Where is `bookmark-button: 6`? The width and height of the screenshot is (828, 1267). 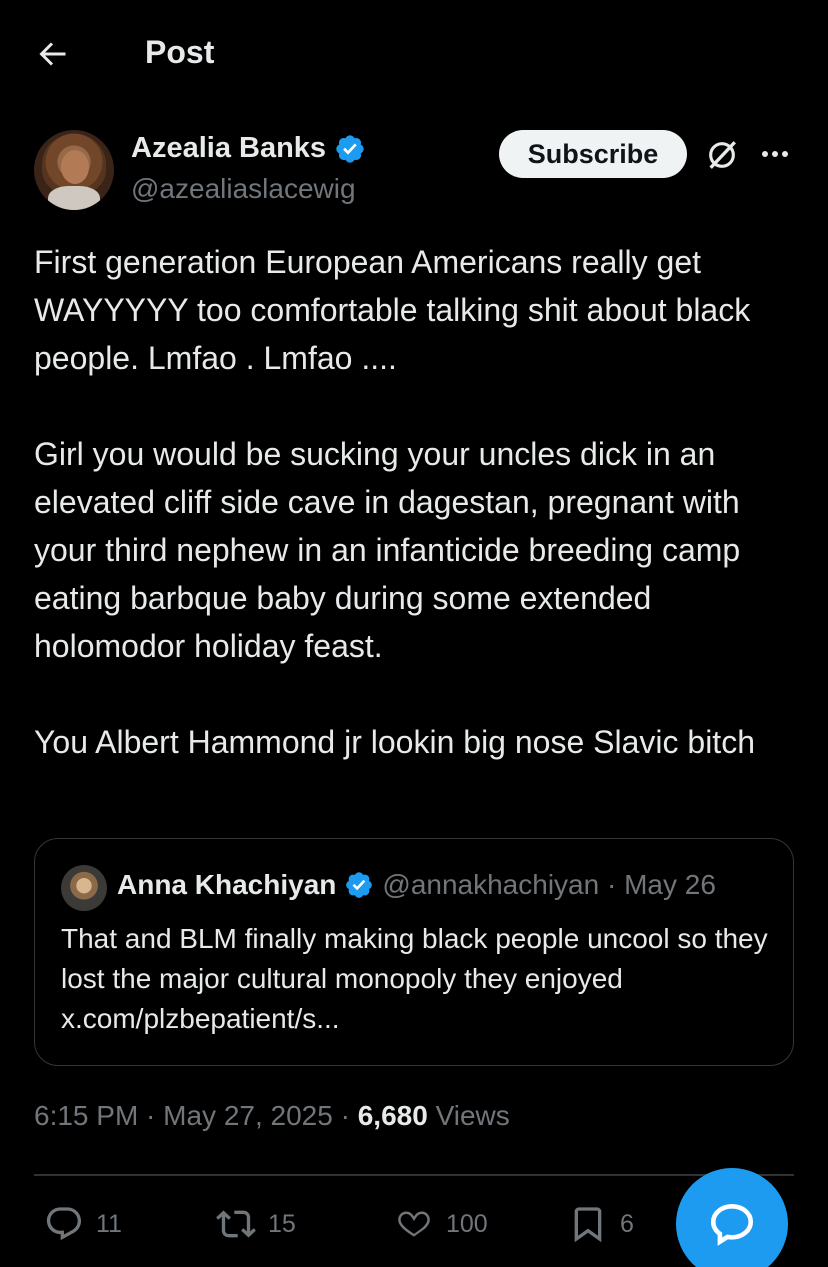 bookmark-button: 6 is located at coordinates (601, 1224).